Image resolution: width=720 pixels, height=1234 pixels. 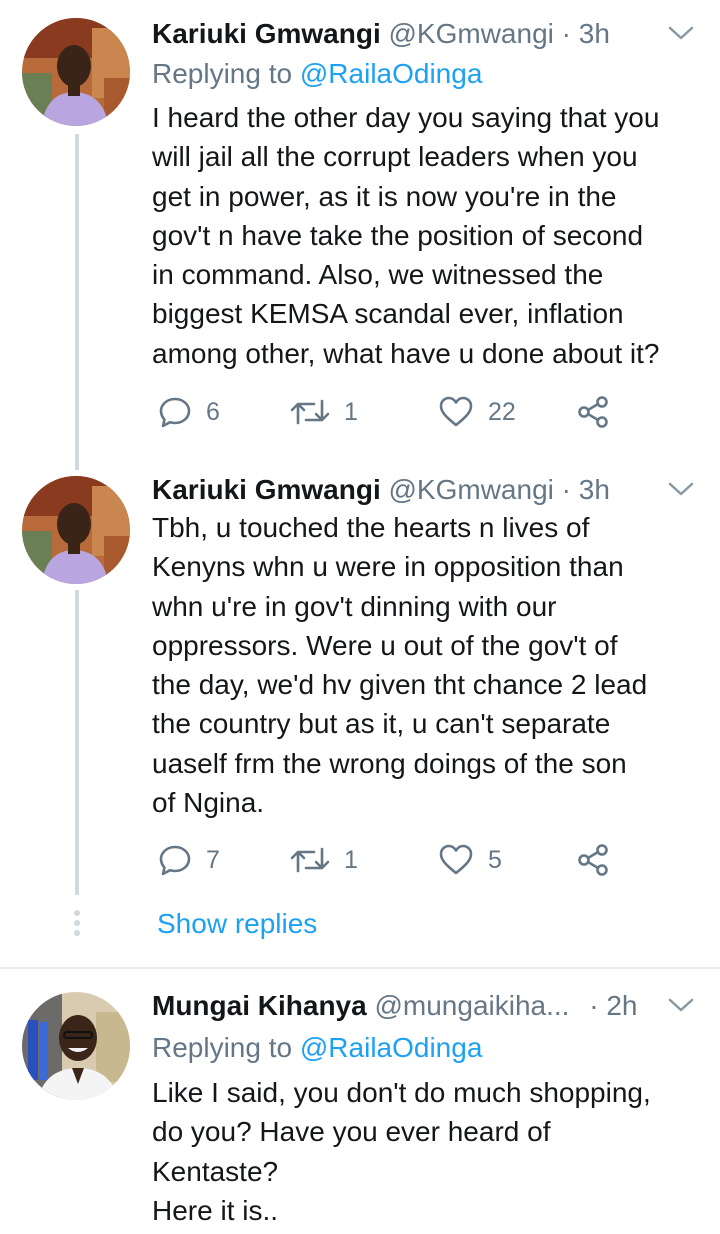 What do you see at coordinates (495, 859) in the screenshot?
I see `like-count: 5` at bounding box center [495, 859].